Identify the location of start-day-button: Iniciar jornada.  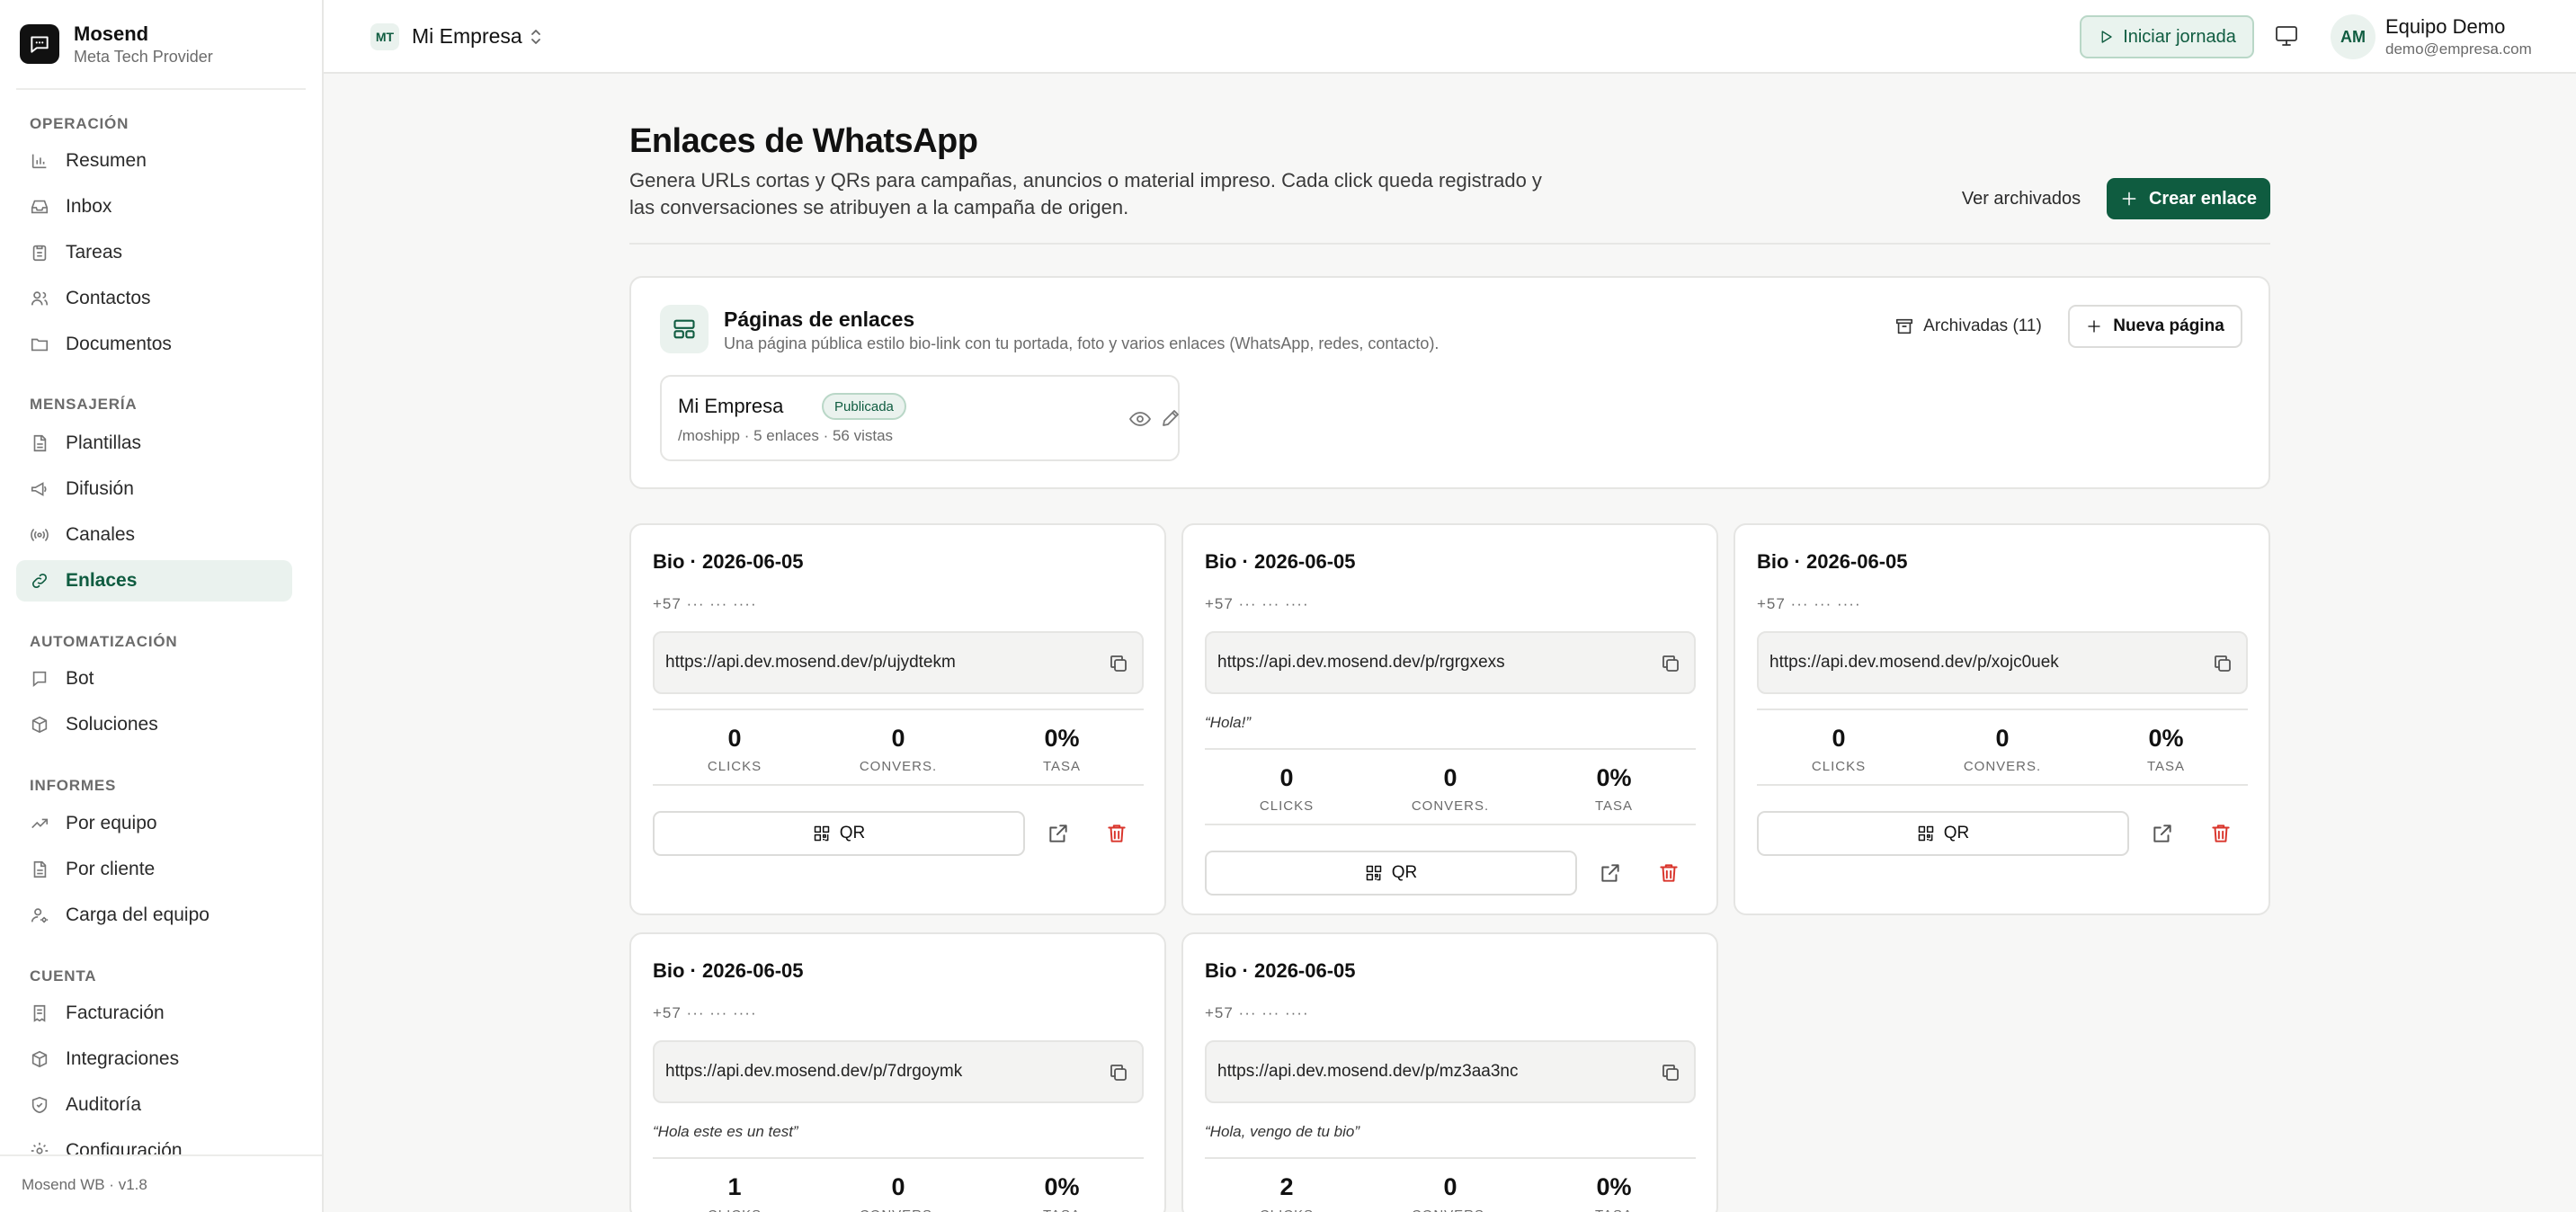
(2167, 36).